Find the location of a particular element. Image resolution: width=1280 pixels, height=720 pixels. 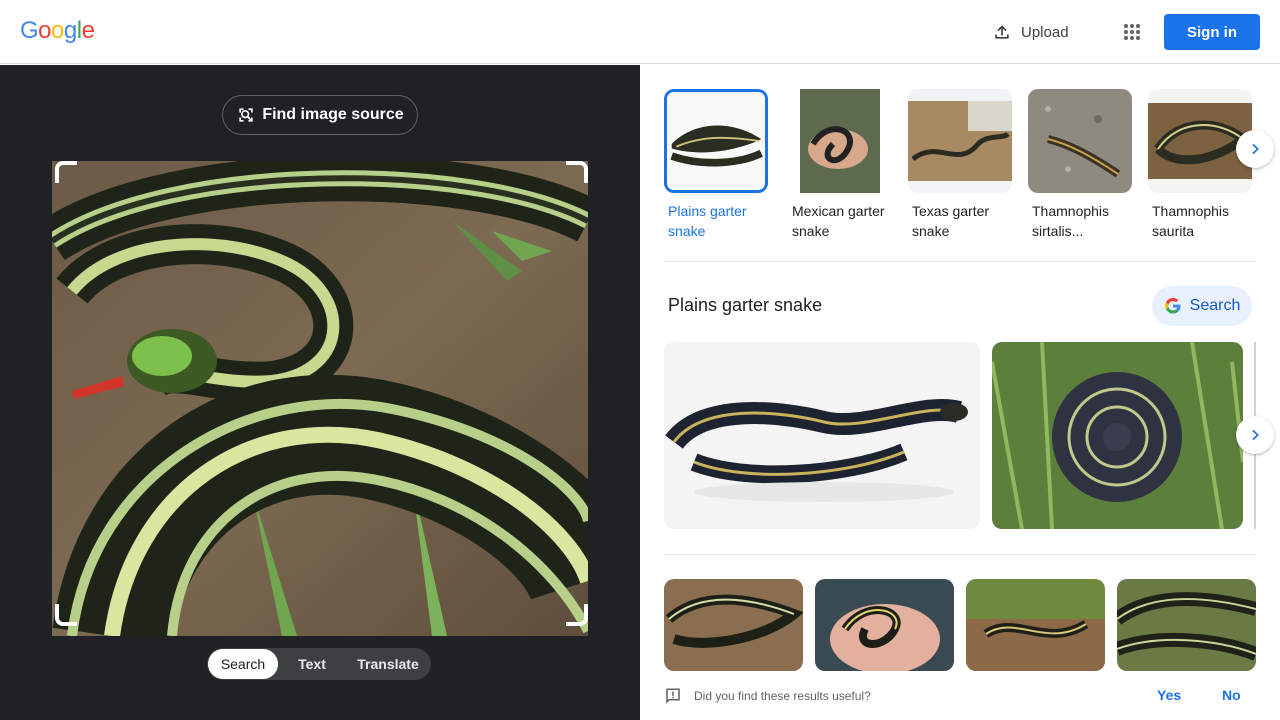

image-search-icon is located at coordinates (246, 115).